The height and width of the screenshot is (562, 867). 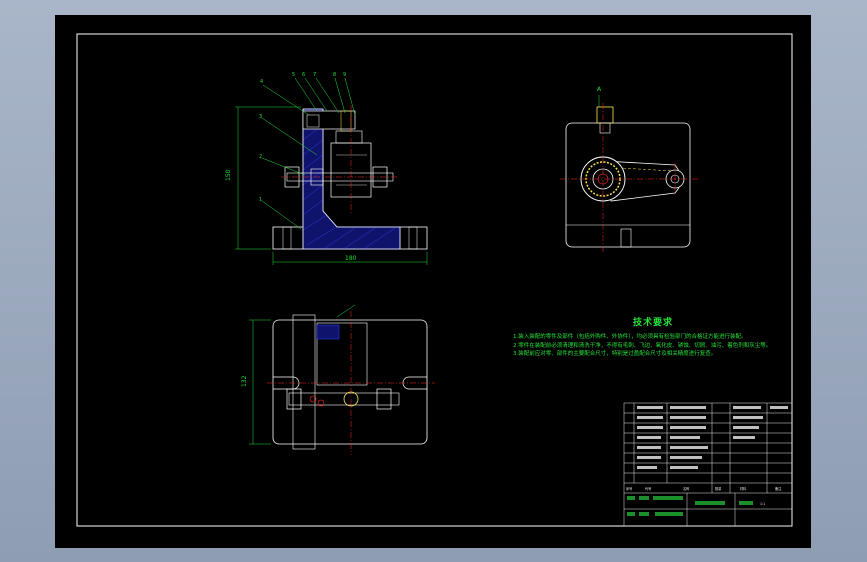 What do you see at coordinates (712, 437) in the screenshot?
I see `title-block-row-marks` at bounding box center [712, 437].